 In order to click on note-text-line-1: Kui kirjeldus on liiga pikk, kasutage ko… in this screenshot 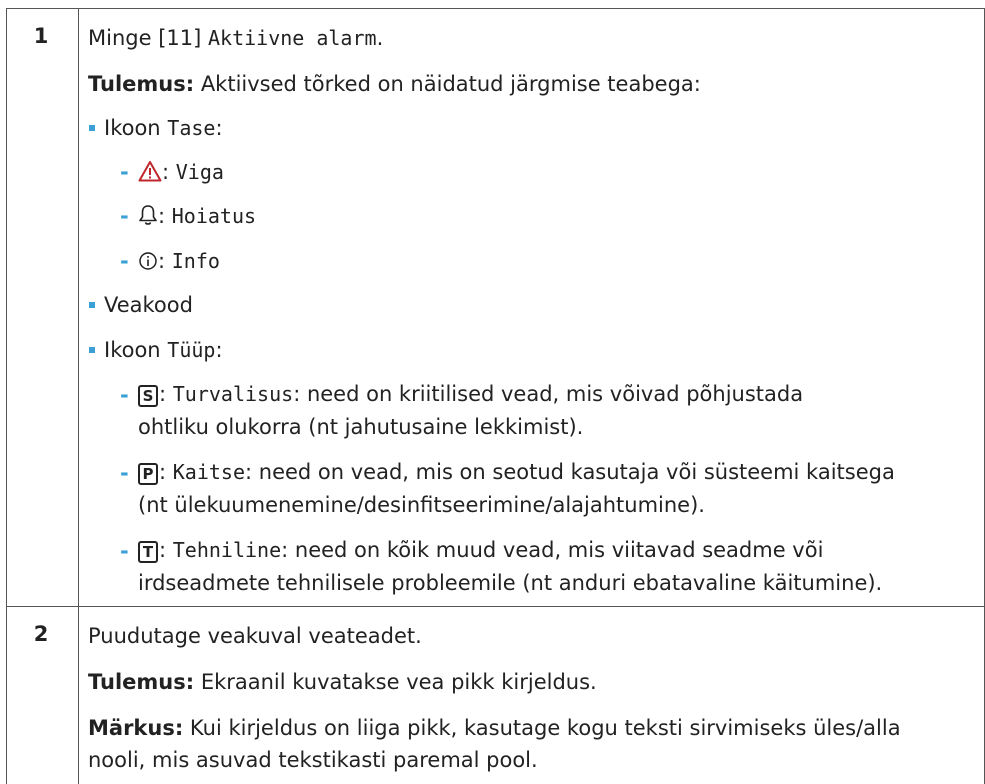, I will do `click(542, 728)`.